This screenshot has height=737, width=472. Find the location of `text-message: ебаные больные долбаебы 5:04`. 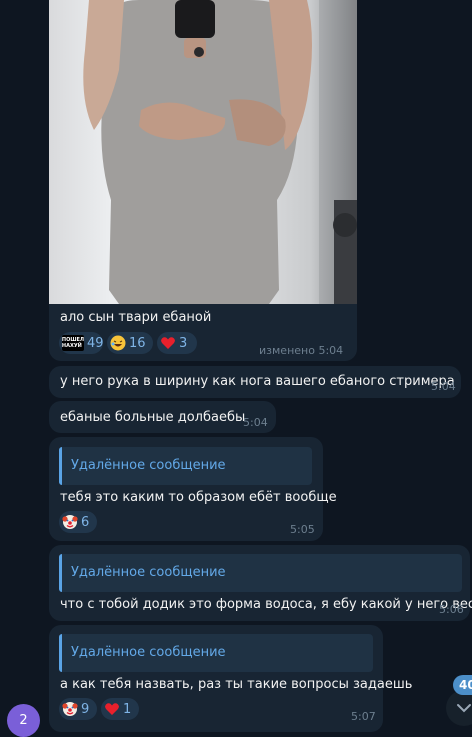

text-message: ебаные больные долбаебы 5:04 is located at coordinates (162, 417).